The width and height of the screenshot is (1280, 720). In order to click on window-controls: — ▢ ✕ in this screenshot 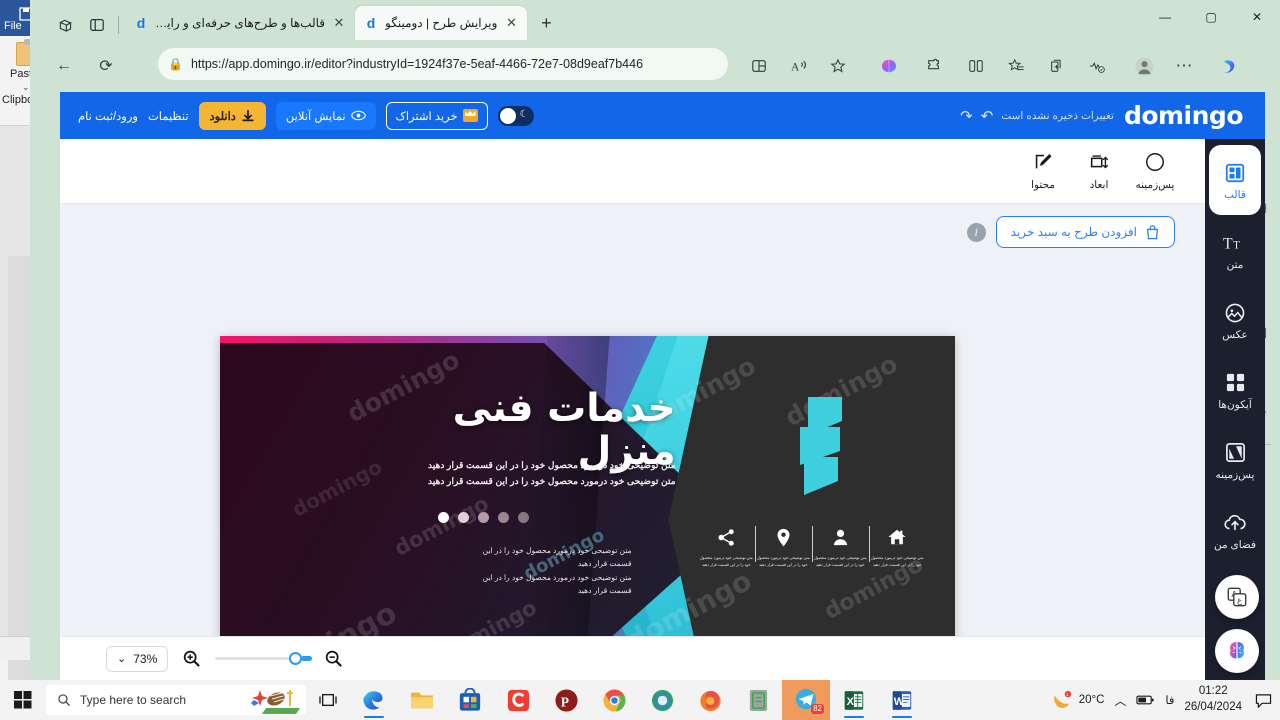, I will do `click(1211, 17)`.